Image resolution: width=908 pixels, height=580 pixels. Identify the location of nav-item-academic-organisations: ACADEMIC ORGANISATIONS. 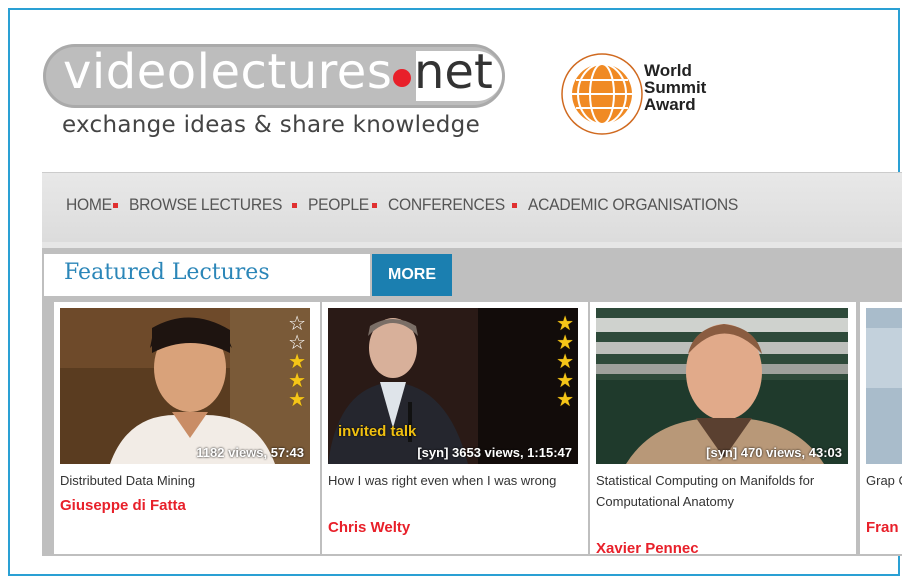
(633, 205).